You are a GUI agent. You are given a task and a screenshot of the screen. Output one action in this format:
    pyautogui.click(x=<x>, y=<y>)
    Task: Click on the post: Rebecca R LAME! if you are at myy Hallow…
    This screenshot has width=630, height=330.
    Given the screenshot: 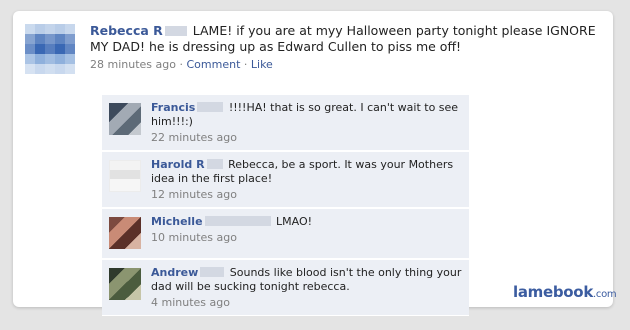 What is the action you would take?
    pyautogui.click(x=345, y=47)
    